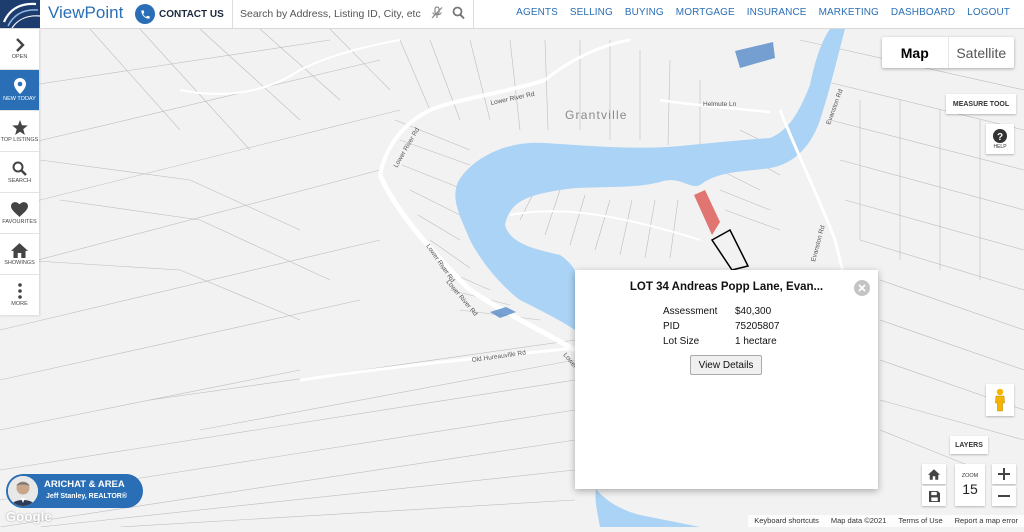  What do you see at coordinates (858, 520) in the screenshot?
I see `map-data-attribution: Map data ©2021` at bounding box center [858, 520].